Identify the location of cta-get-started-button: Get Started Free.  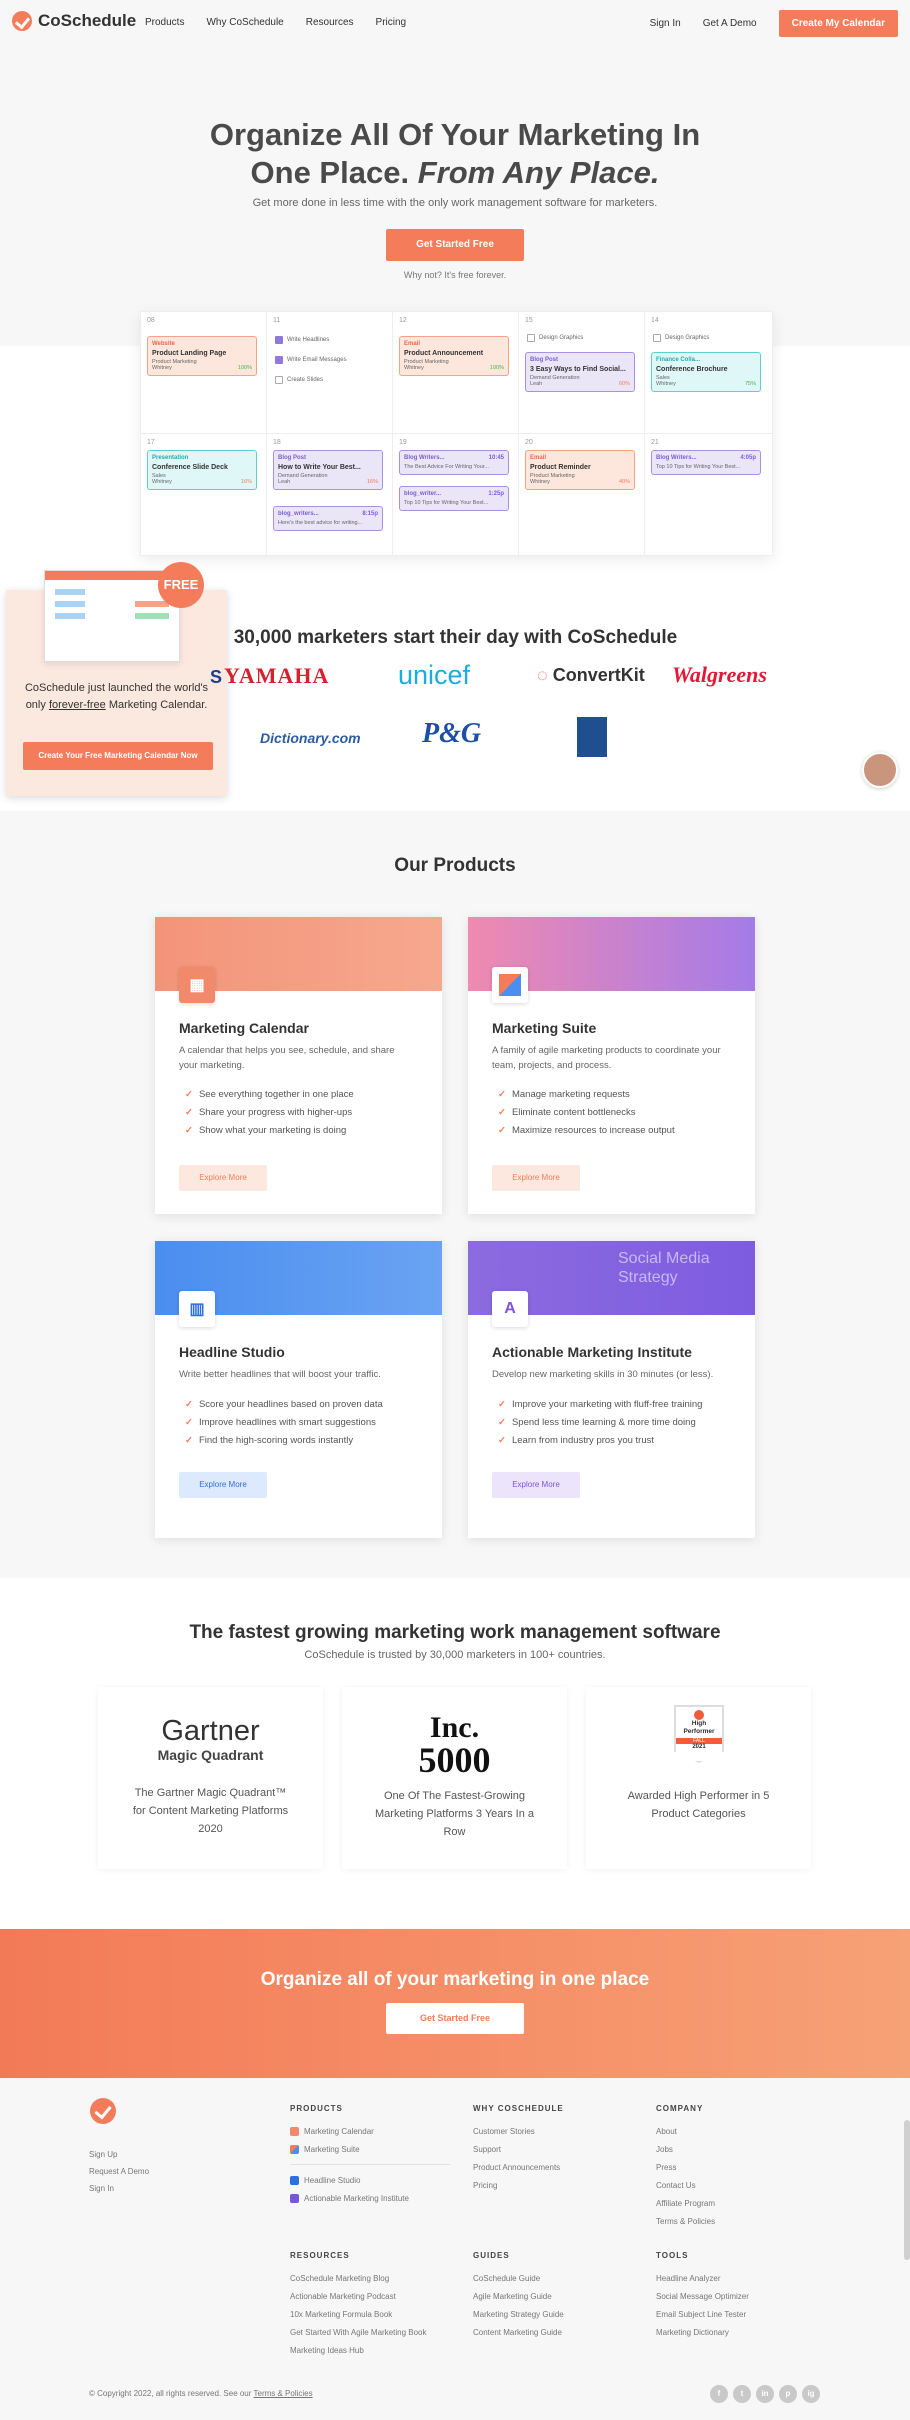
(455, 2018).